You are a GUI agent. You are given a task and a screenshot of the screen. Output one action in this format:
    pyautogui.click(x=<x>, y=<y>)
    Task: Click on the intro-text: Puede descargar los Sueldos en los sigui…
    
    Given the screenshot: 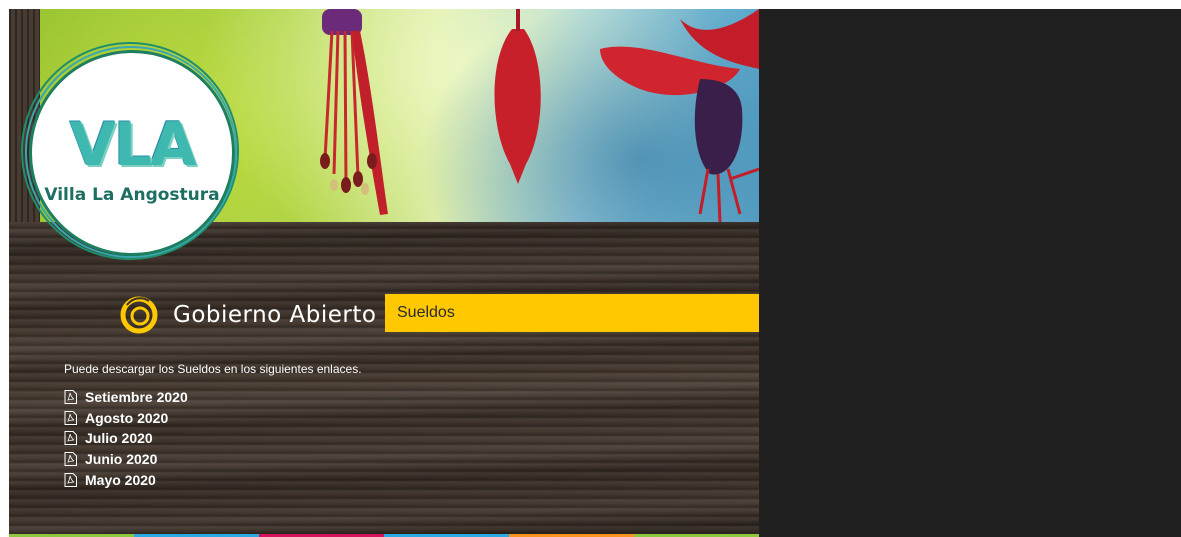 What is the action you would take?
    pyautogui.click(x=213, y=369)
    